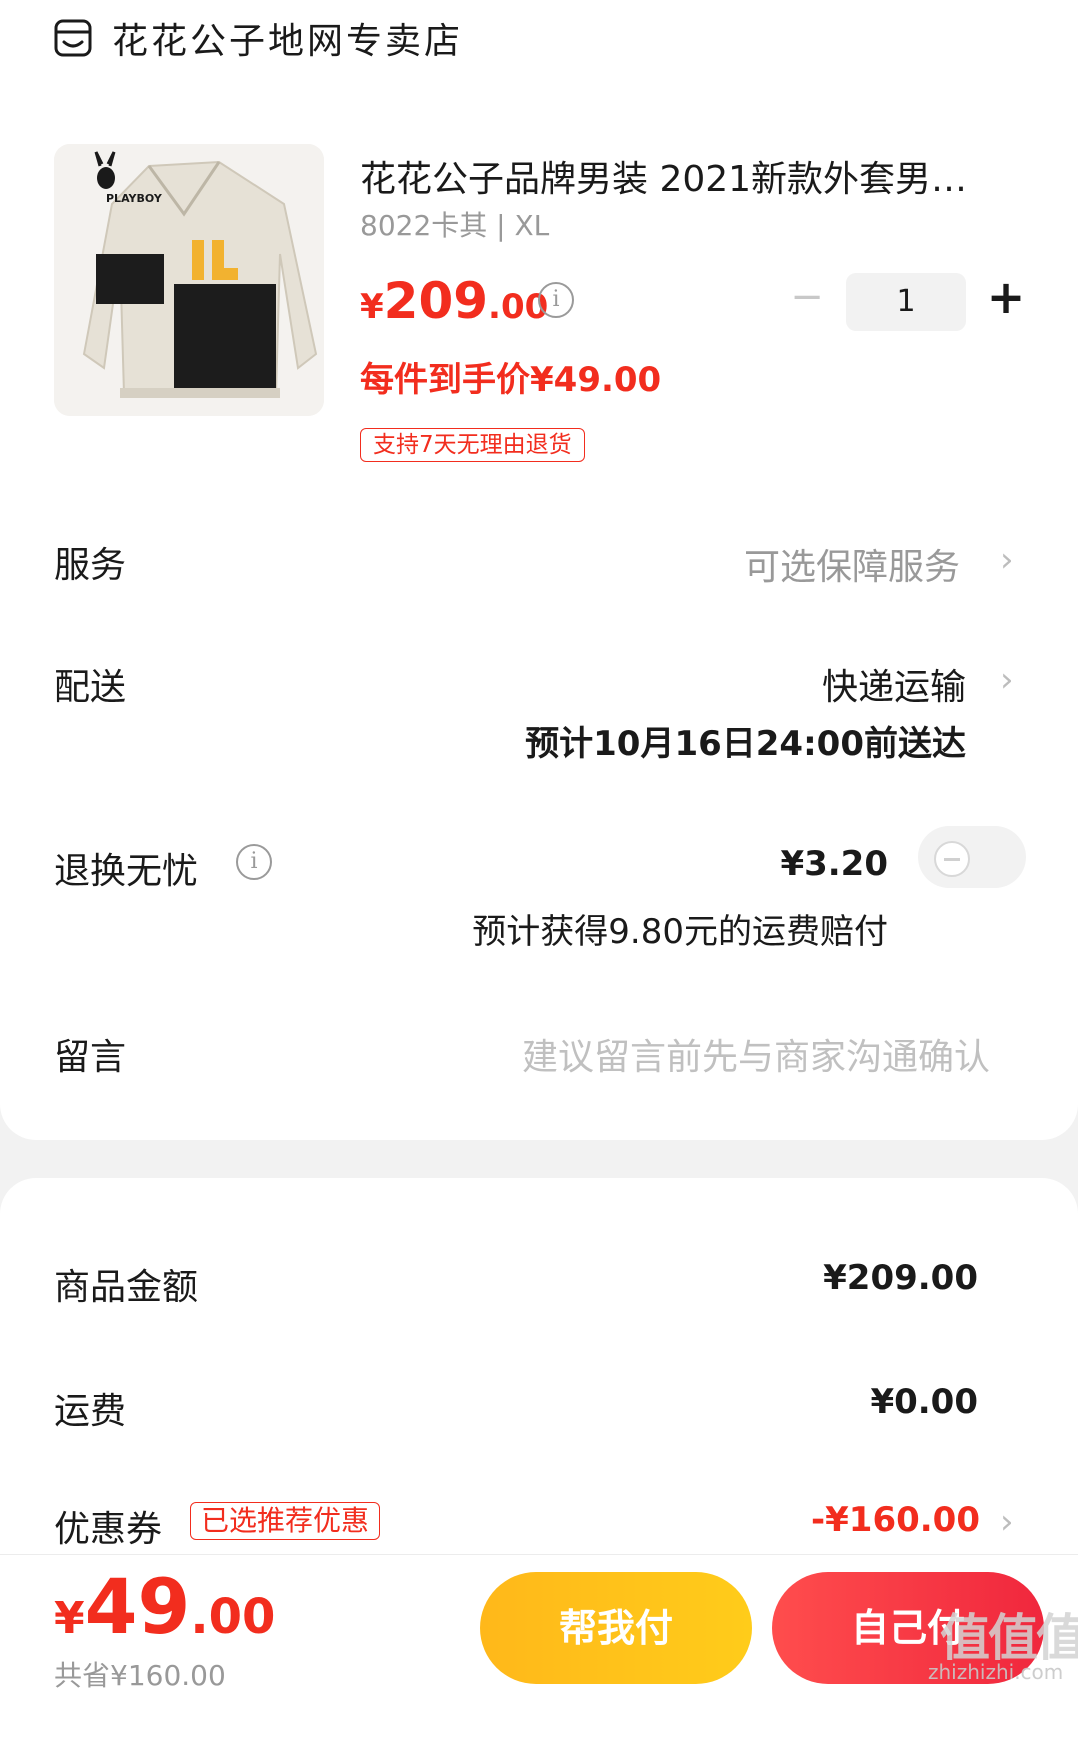 This screenshot has height=1738, width=1078. What do you see at coordinates (900, 1278) in the screenshot?
I see `goods-amount-value: ¥209.00` at bounding box center [900, 1278].